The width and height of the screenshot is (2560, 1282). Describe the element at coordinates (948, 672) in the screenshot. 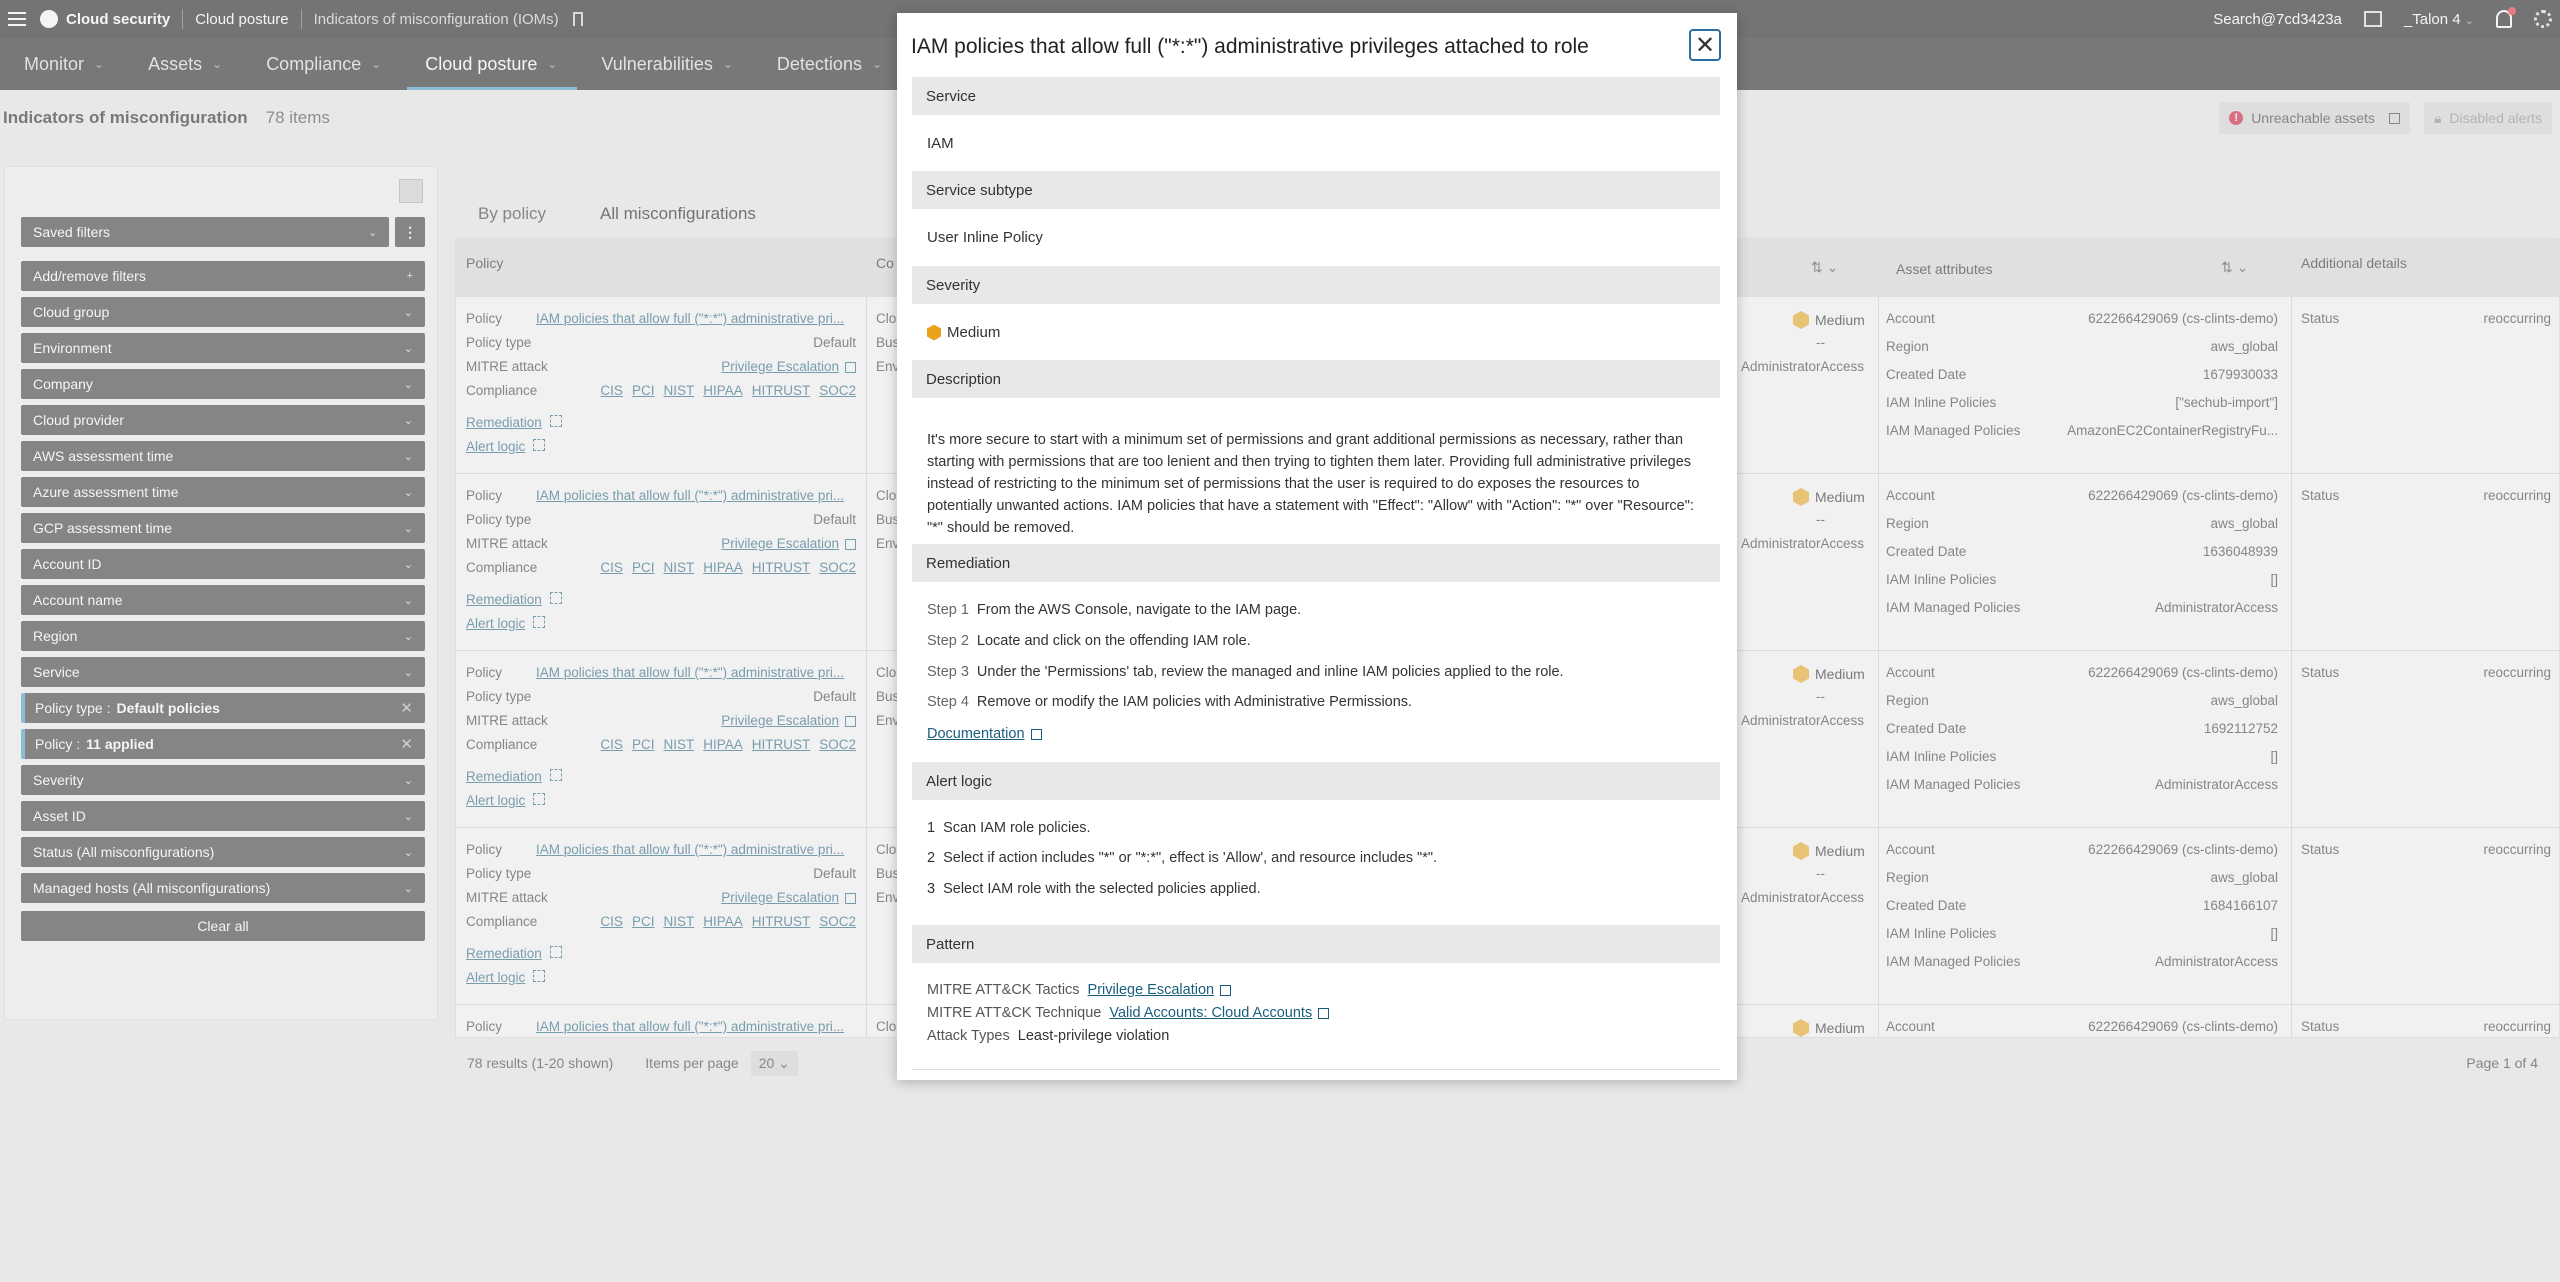

I see `step-number: Step 3` at that location.